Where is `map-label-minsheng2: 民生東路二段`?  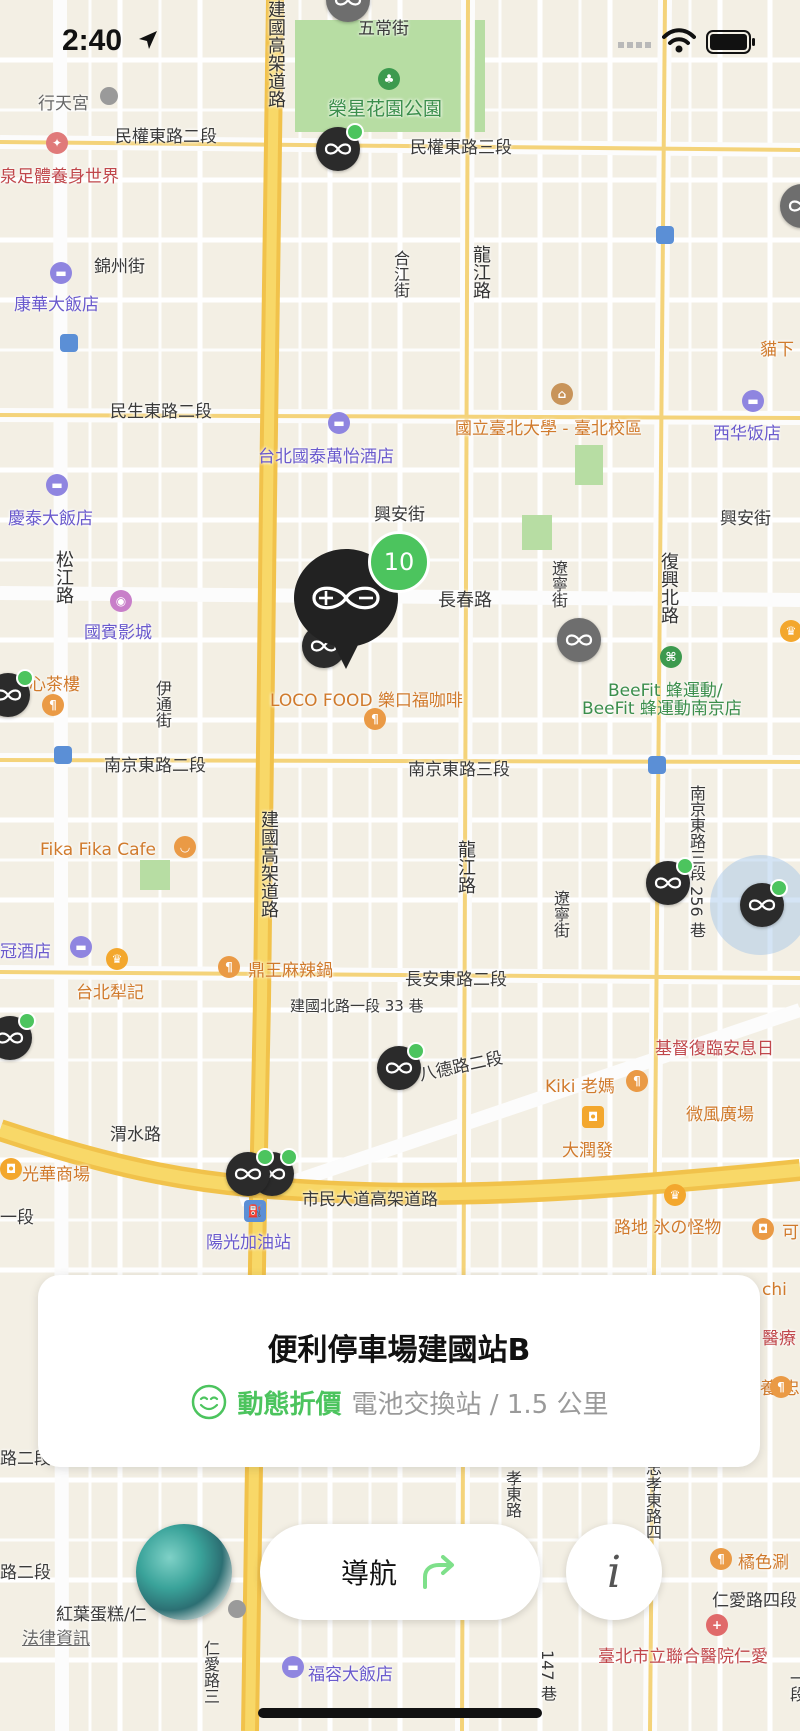 map-label-minsheng2: 民生東路二段 is located at coordinates (161, 412).